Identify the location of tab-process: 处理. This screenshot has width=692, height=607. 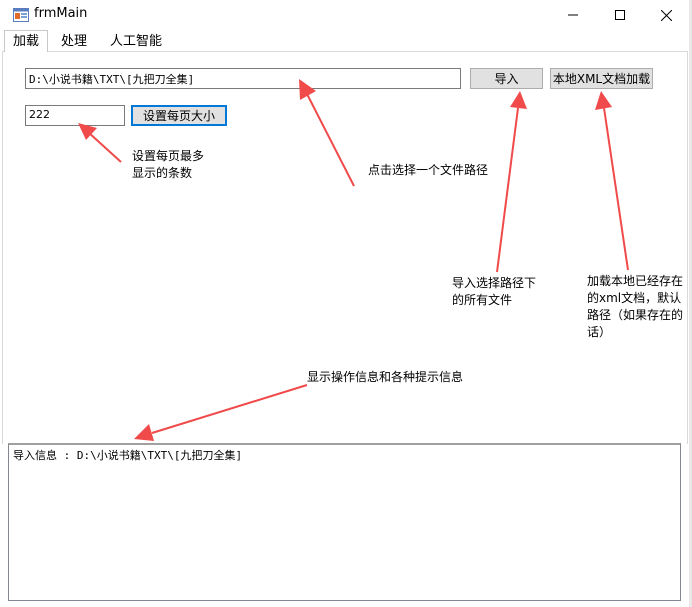
(74, 41).